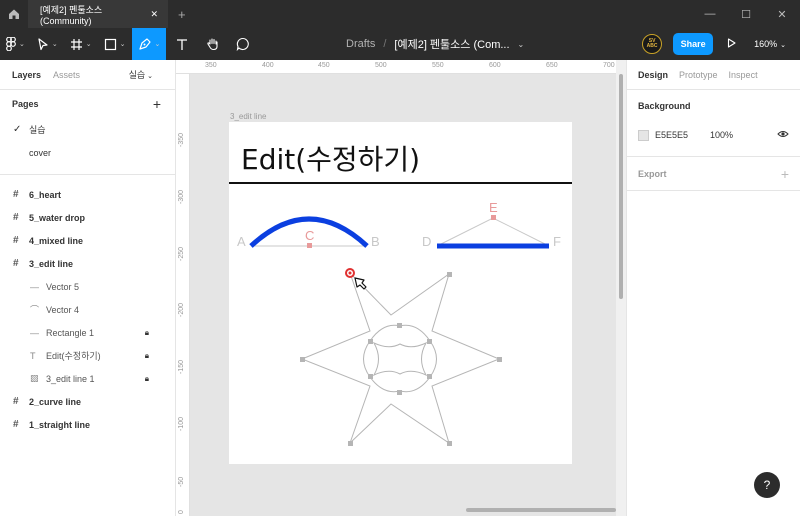 Image resolution: width=800 pixels, height=516 pixels. I want to click on background-hex-input: E5E5E5, so click(671, 135).